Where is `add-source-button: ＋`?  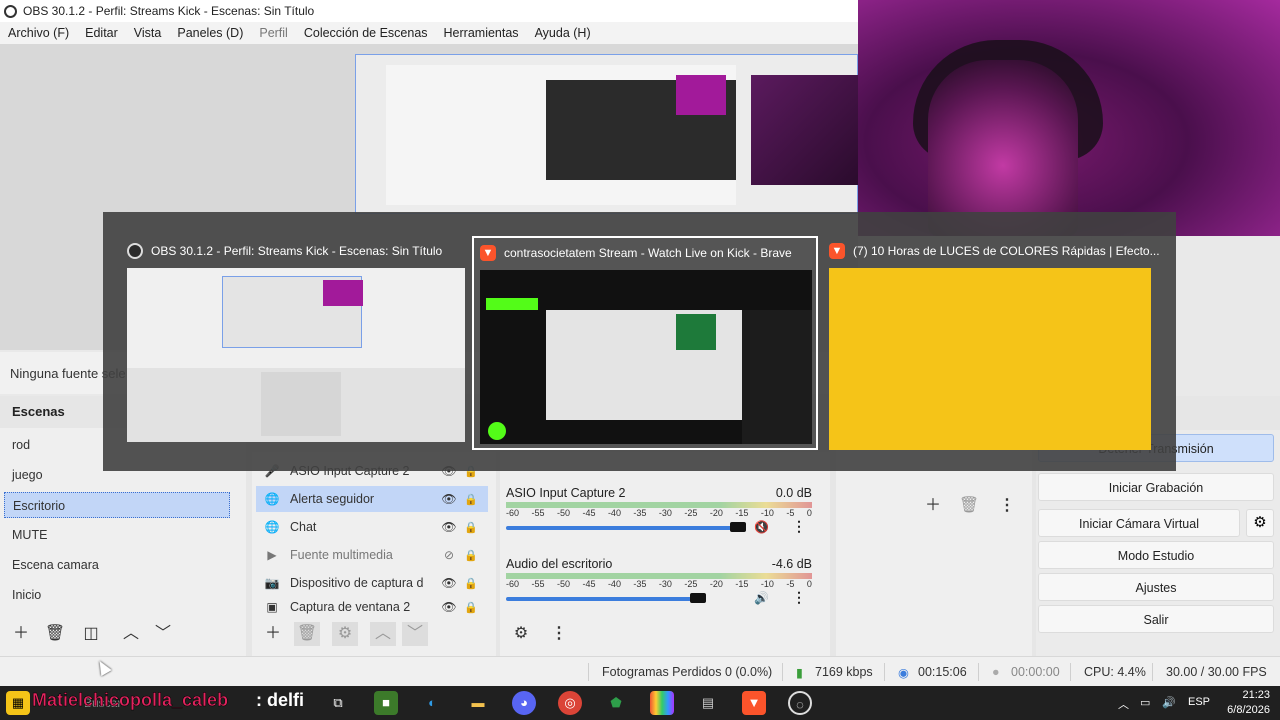 add-source-button: ＋ is located at coordinates (273, 634).